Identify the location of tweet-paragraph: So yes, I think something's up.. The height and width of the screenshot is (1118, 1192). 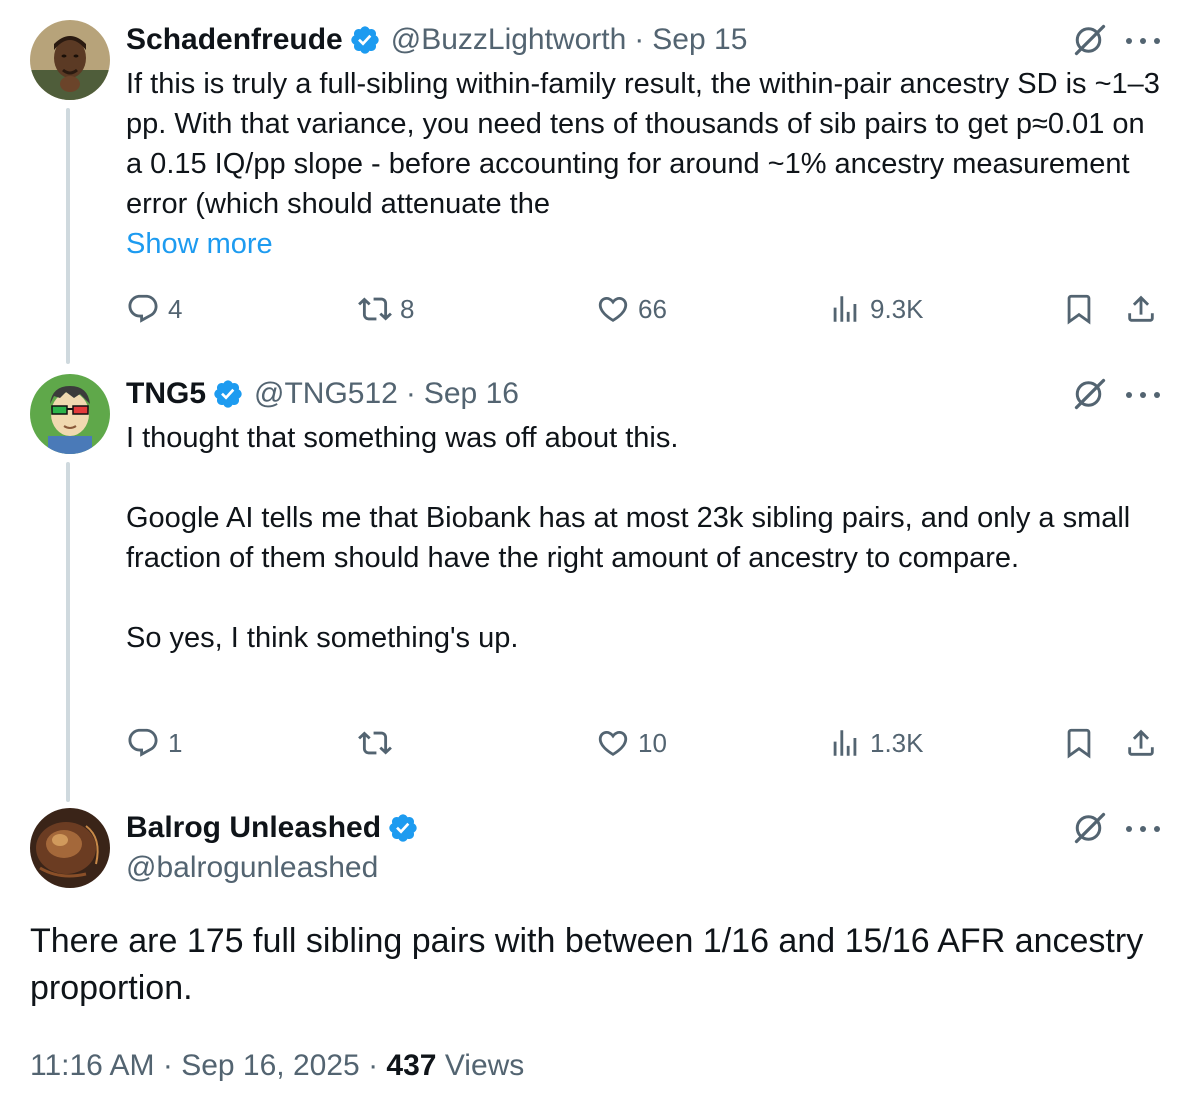
(322, 638).